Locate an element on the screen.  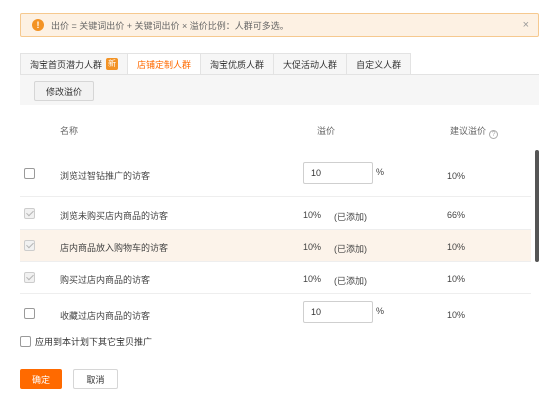
tab-label: 淘宝首页潜力人群 is located at coordinates (66, 64).